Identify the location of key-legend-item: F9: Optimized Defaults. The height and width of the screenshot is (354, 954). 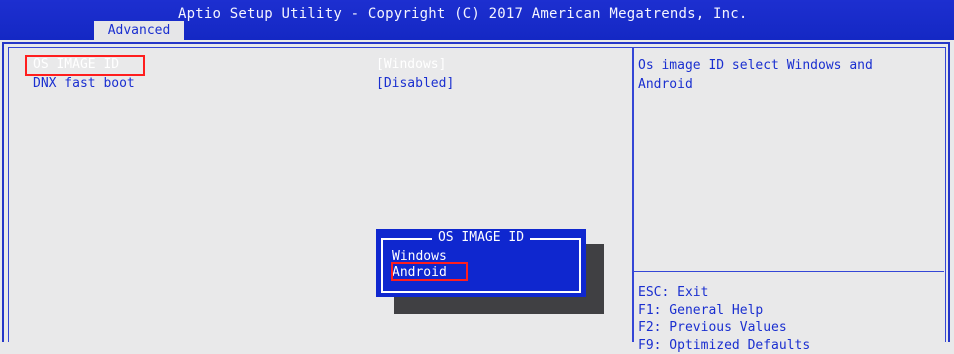
(724, 345).